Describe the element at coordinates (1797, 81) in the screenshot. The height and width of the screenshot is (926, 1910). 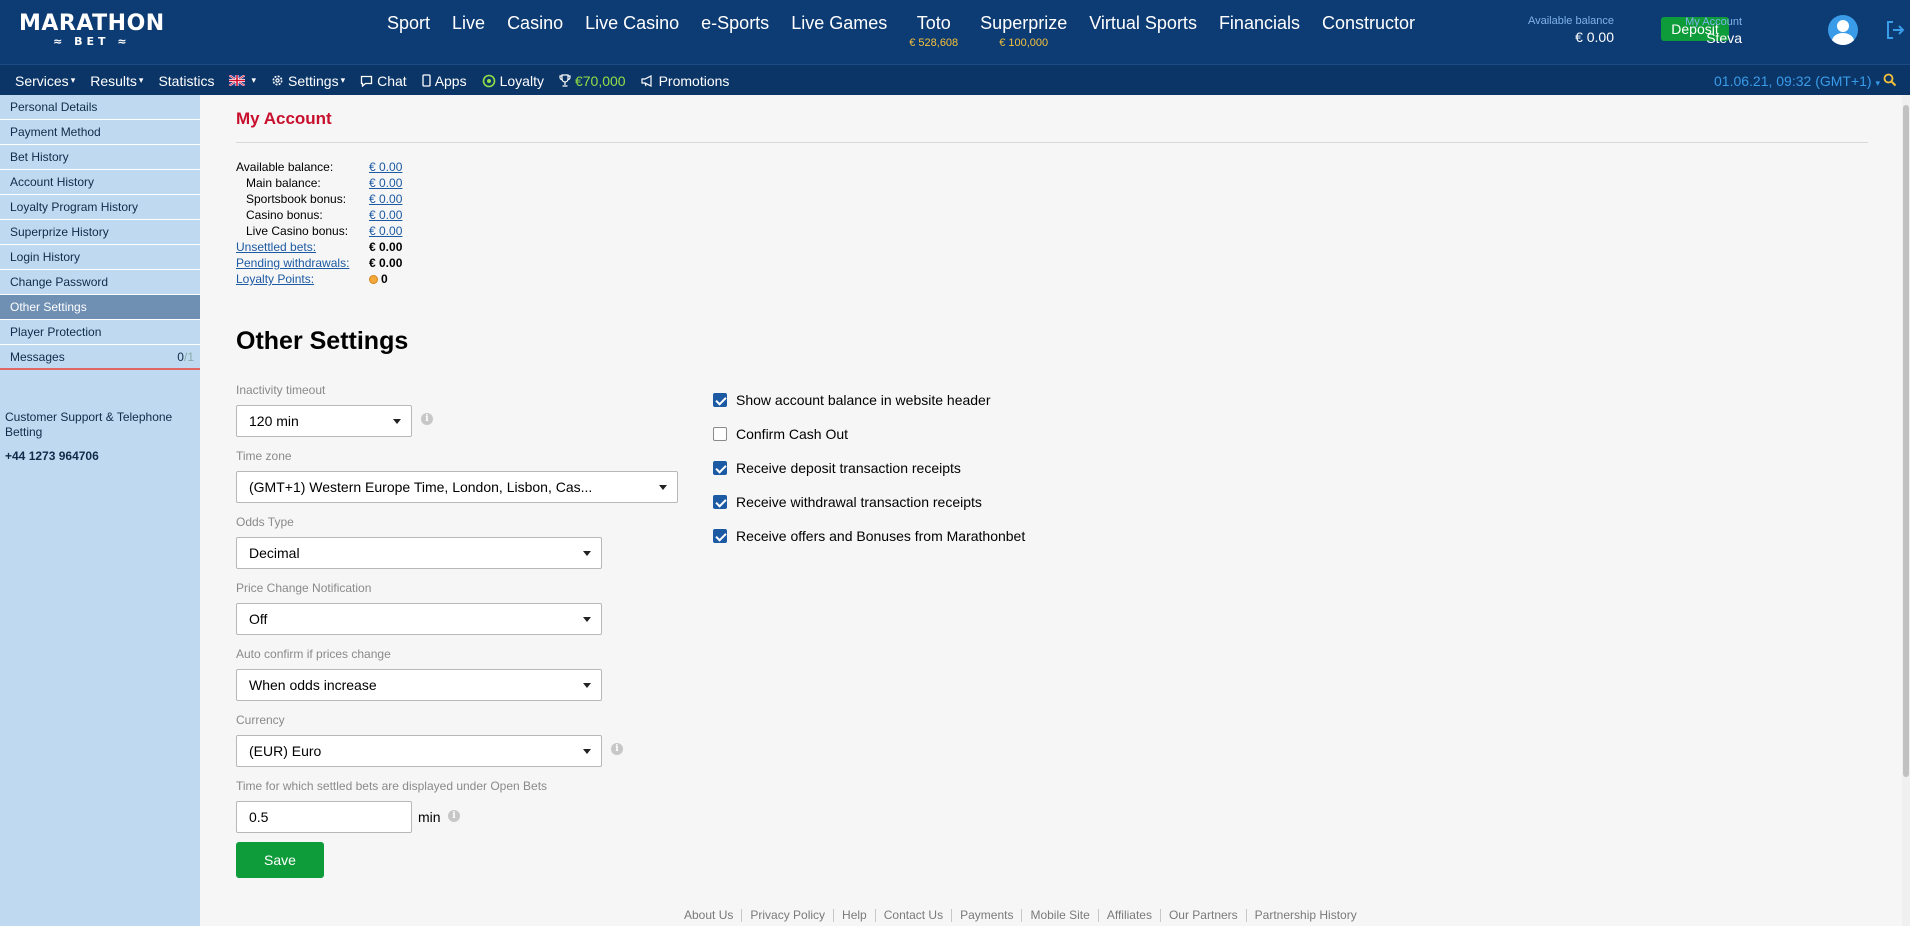
I see `current-datetime: 01.06.21, 09:32 (GMT+1) ▾` at that location.